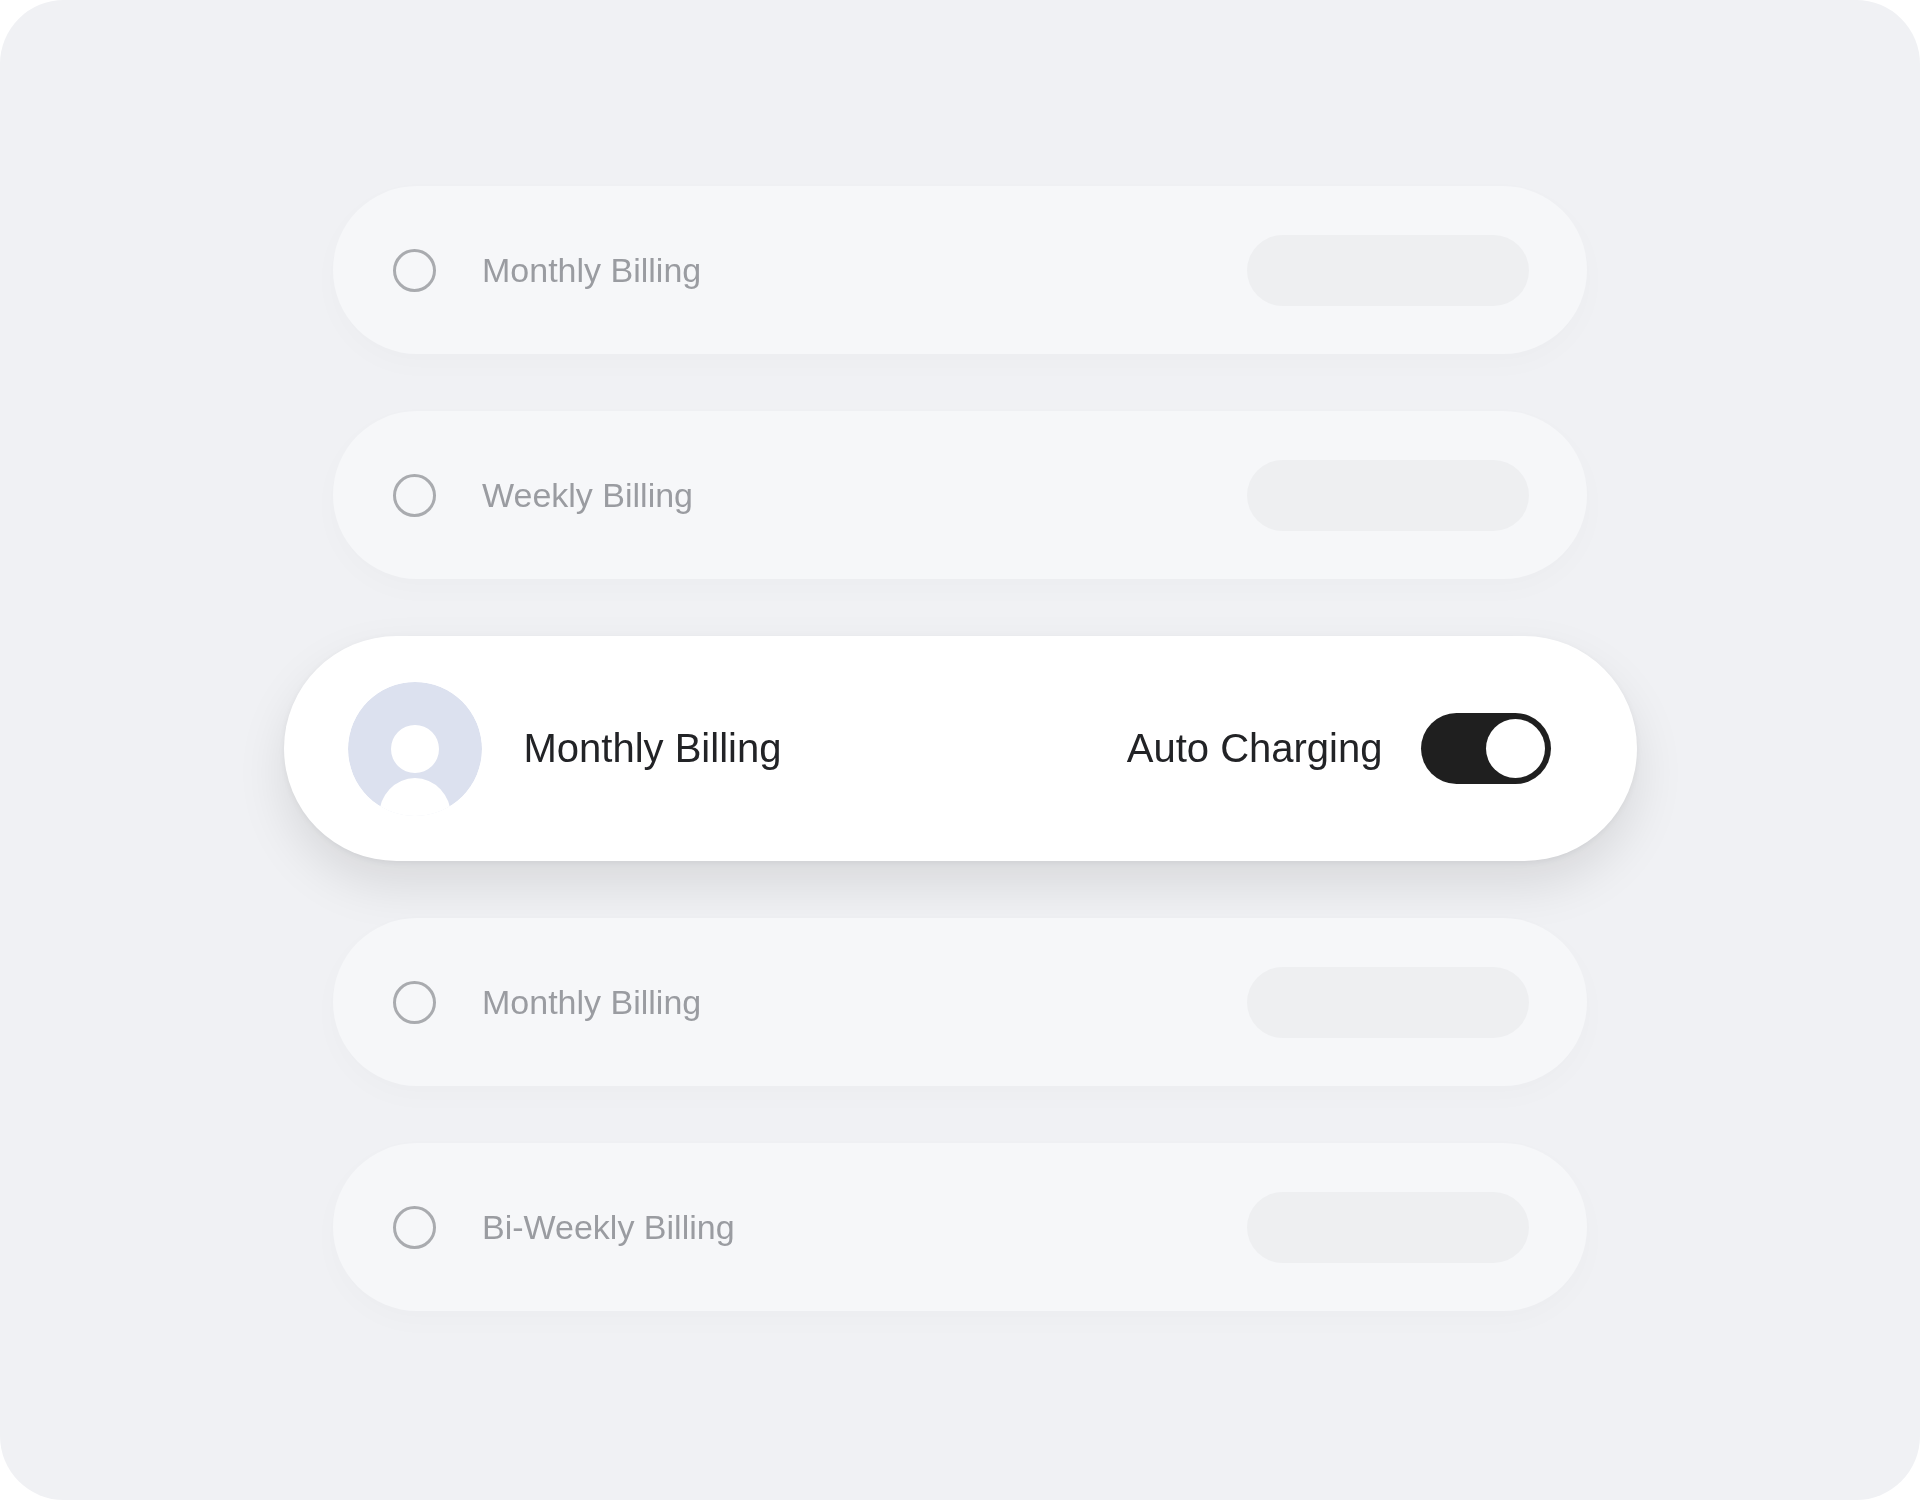 The height and width of the screenshot is (1500, 1920). What do you see at coordinates (608, 1227) in the screenshot?
I see `option-label: Bi-Weekly Billing` at bounding box center [608, 1227].